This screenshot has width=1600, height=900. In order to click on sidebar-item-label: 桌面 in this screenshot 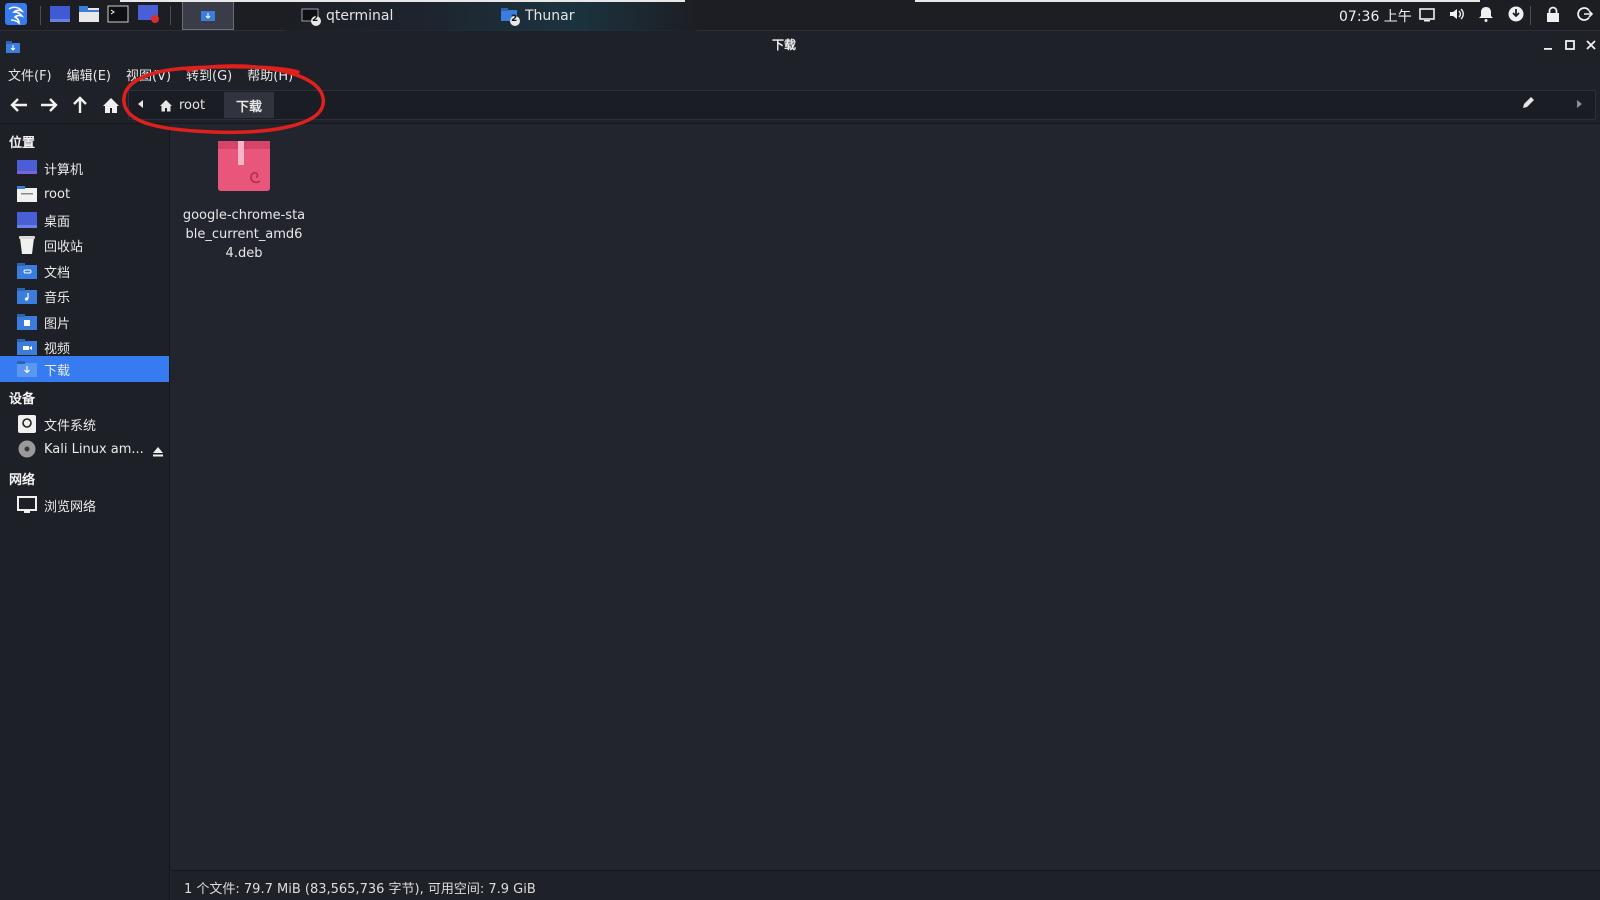, I will do `click(57, 222)`.